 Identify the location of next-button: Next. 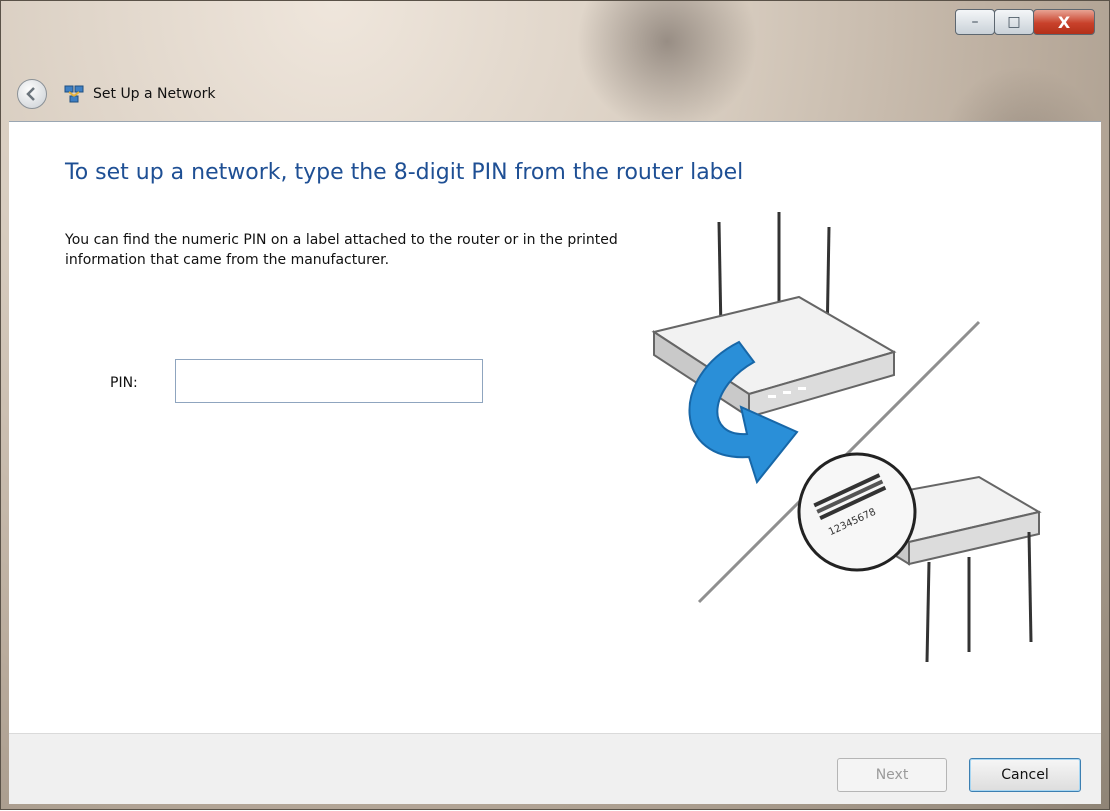
(892, 775).